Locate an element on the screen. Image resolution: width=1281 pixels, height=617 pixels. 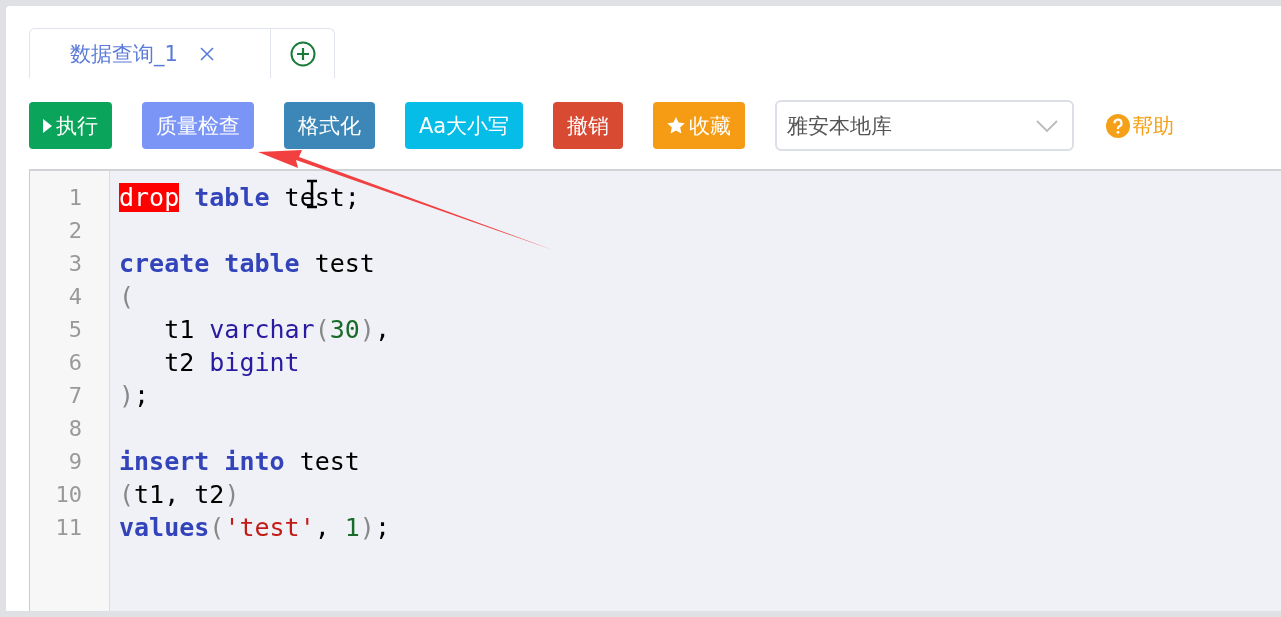
add-tab-button is located at coordinates (303, 53).